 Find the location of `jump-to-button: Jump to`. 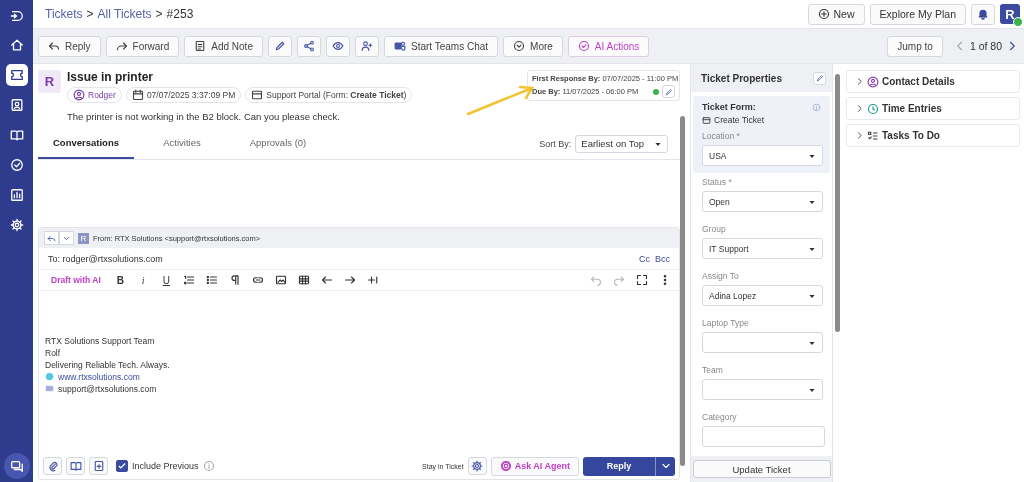

jump-to-button: Jump to is located at coordinates (915, 46).